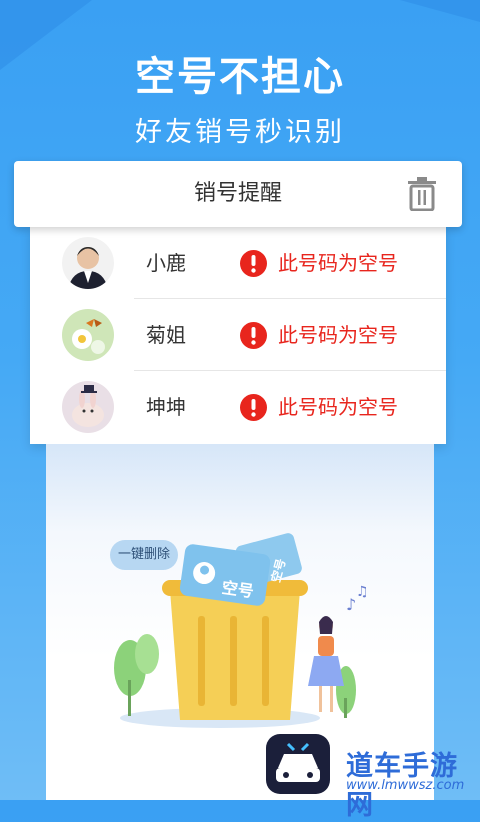  I want to click on card-label: 空号, so click(237, 589).